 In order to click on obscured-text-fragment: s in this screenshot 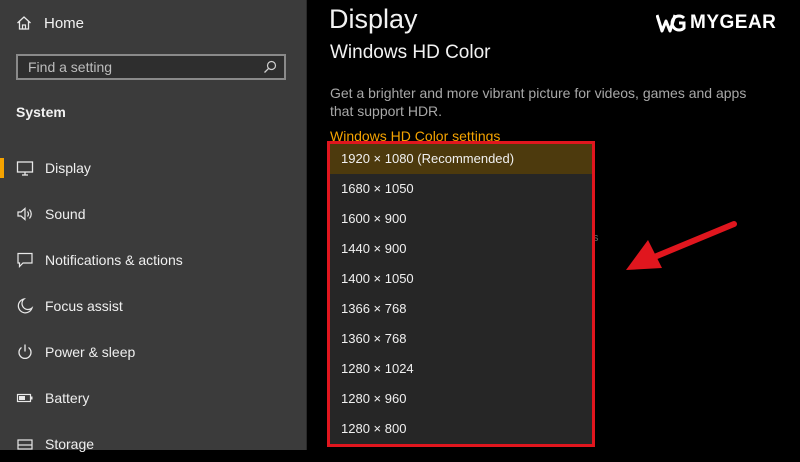, I will do `click(596, 238)`.